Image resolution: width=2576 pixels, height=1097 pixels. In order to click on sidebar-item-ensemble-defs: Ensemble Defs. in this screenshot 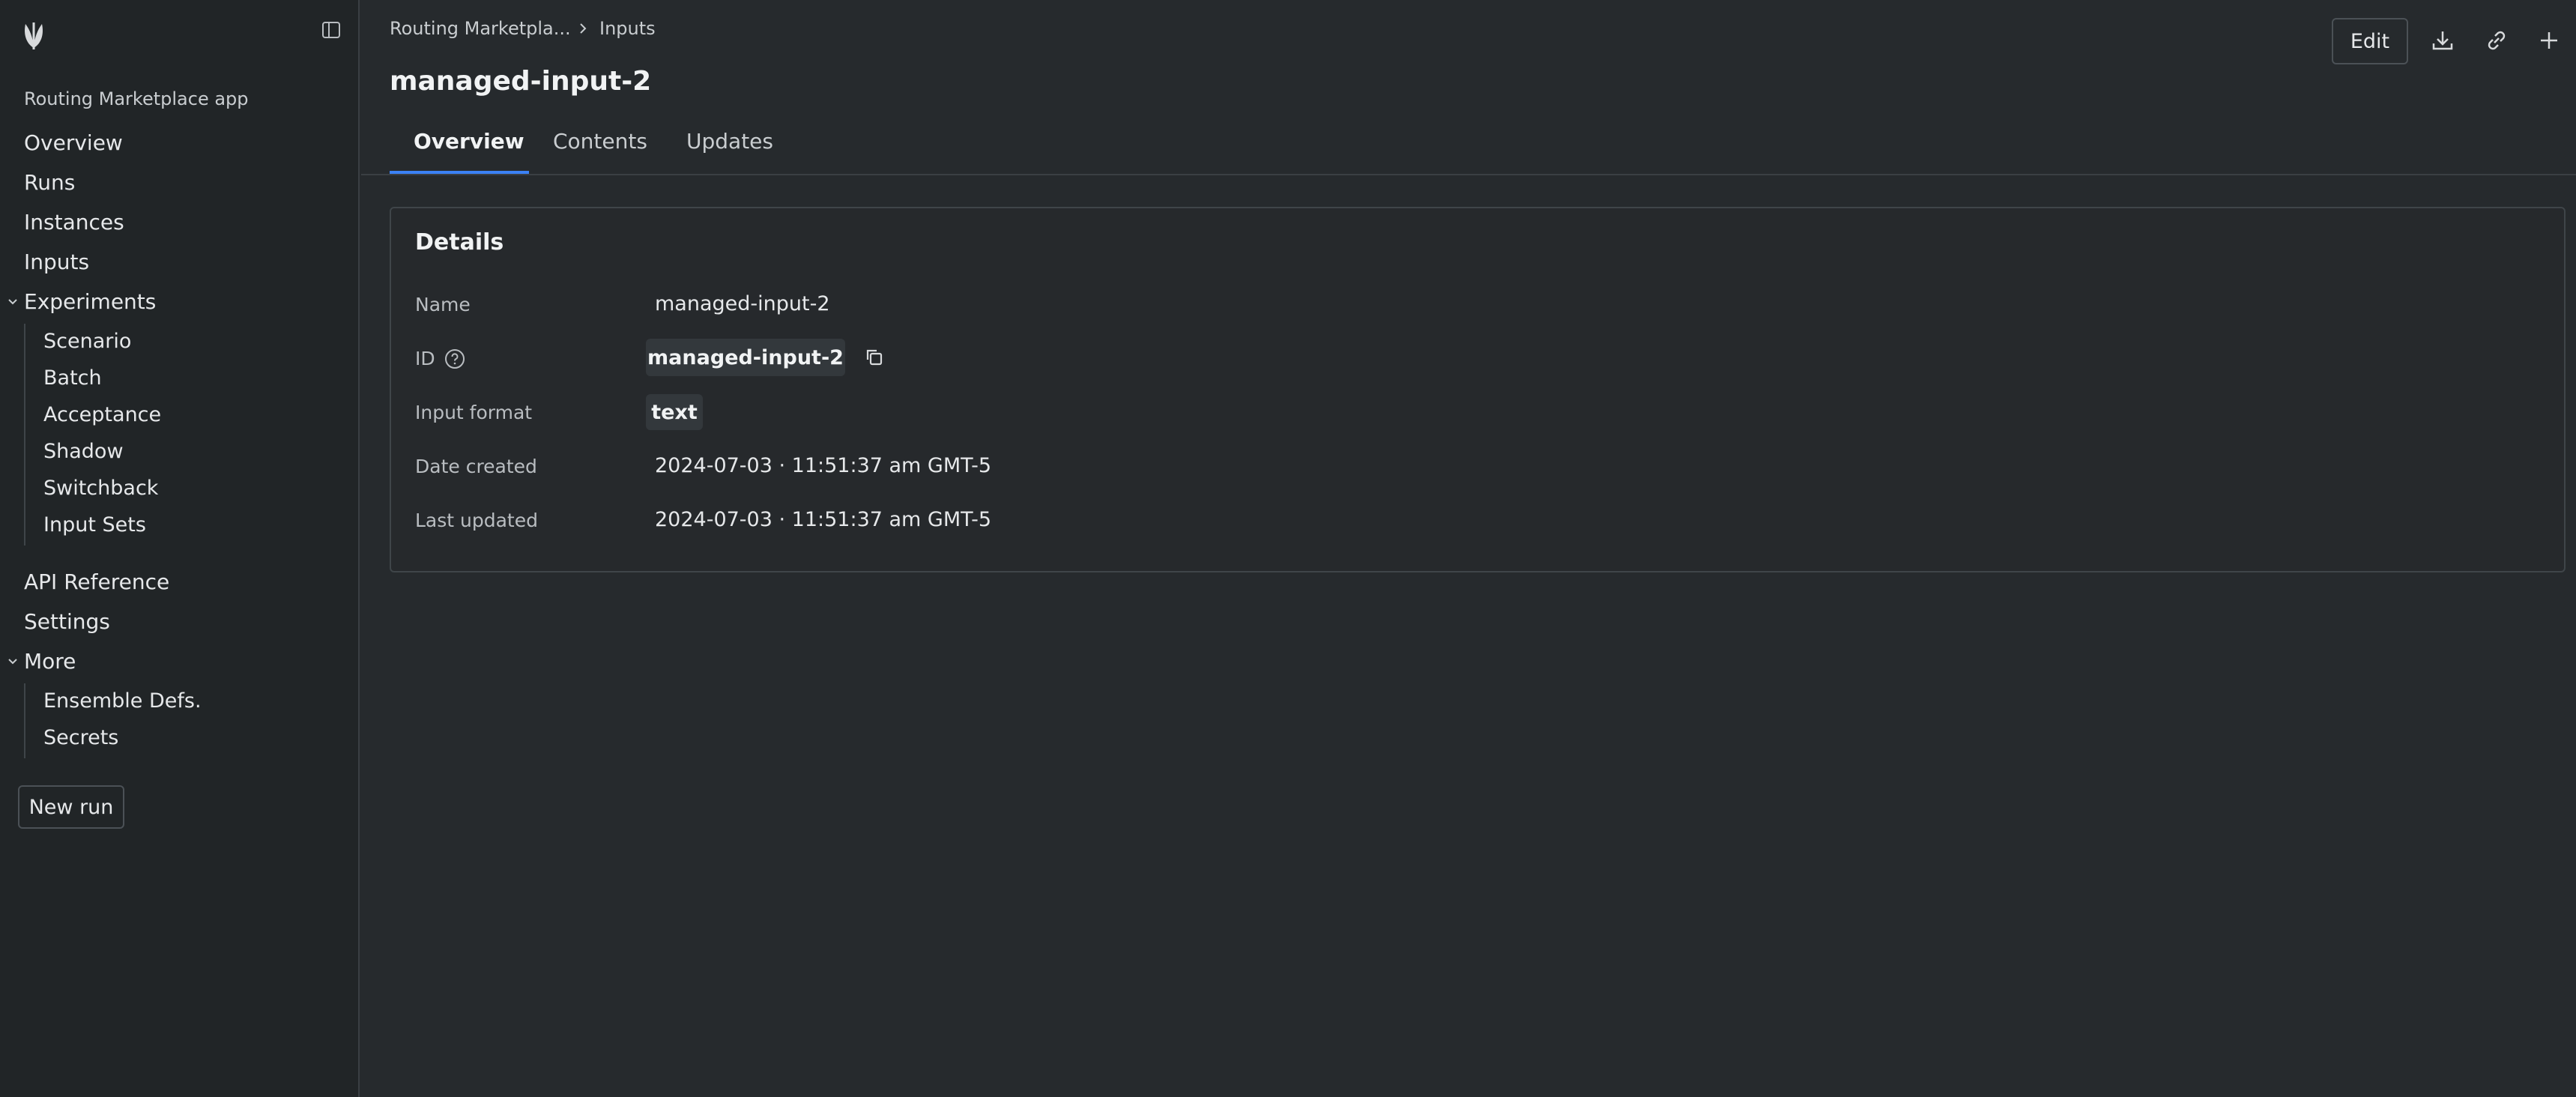, I will do `click(122, 701)`.